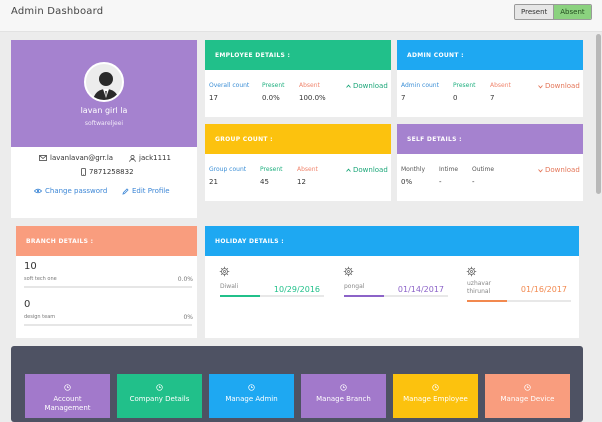 The height and width of the screenshot is (422, 602). I want to click on stat-value: 17, so click(213, 98).